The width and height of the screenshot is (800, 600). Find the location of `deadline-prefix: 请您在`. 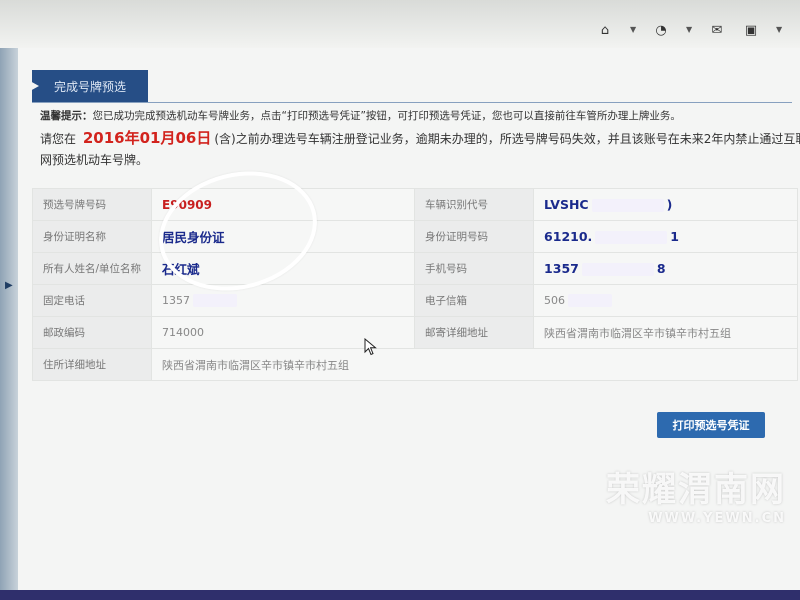

deadline-prefix: 请您在 is located at coordinates (58, 139).